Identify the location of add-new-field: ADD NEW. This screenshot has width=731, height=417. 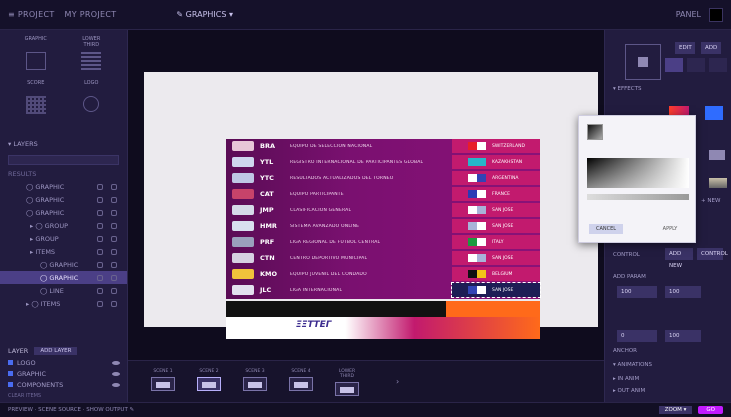
(679, 258).